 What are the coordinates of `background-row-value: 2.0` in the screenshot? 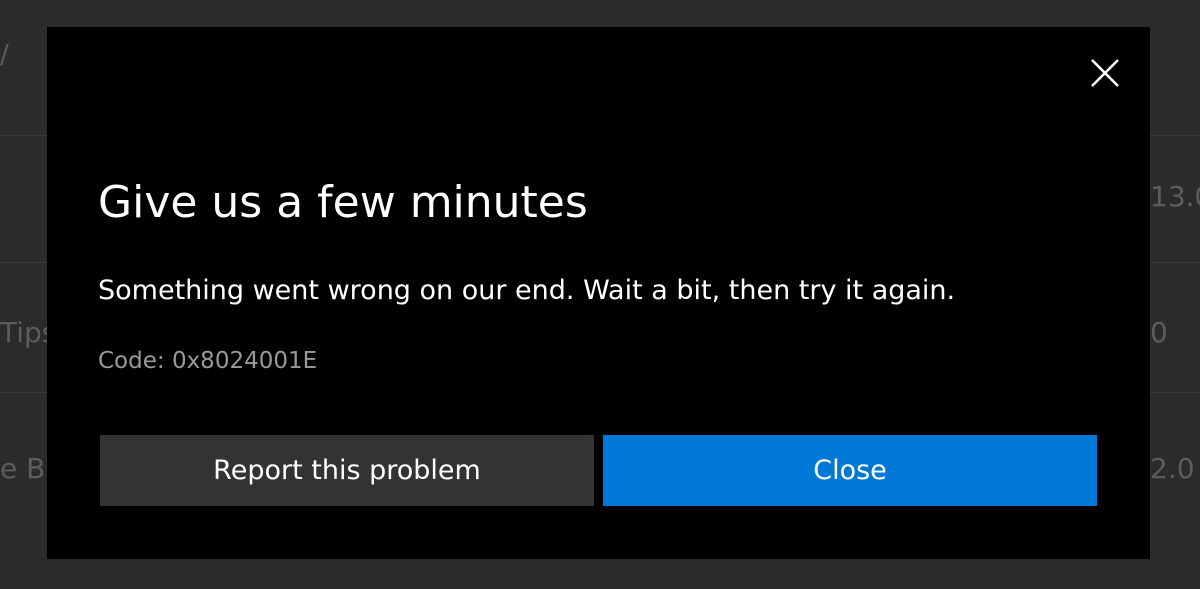 It's located at (1172, 468).